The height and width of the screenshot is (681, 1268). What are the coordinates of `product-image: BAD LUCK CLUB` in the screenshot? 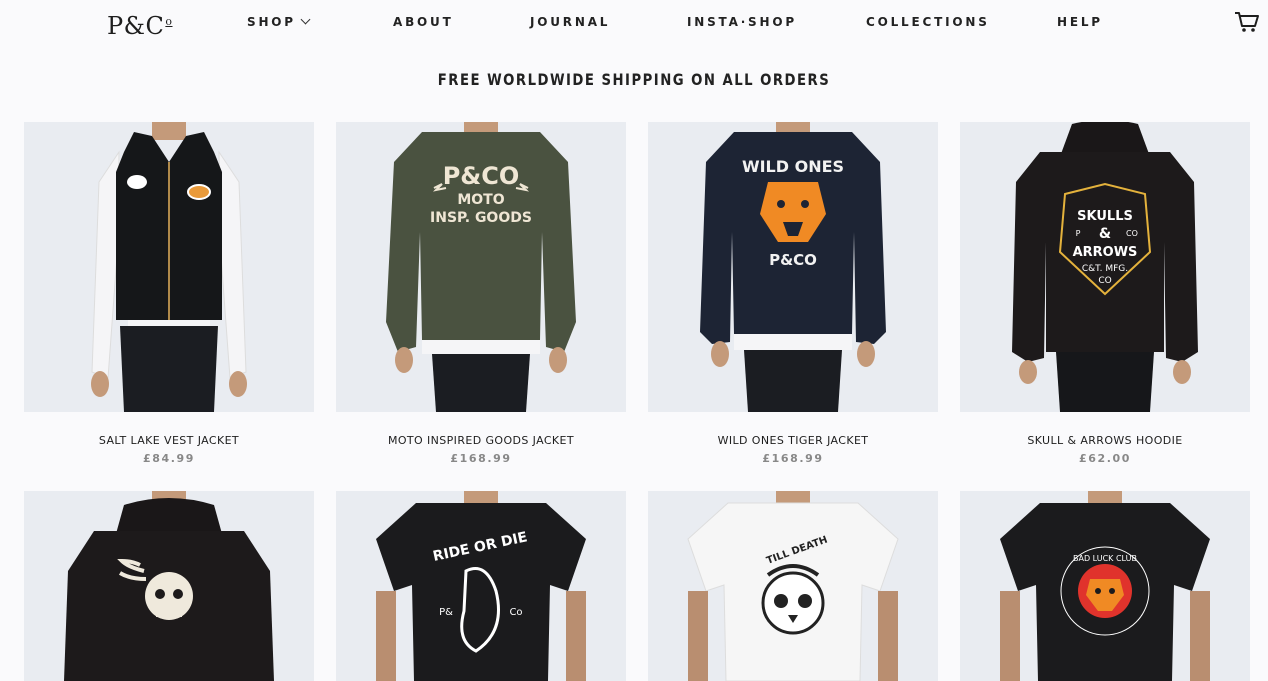 It's located at (1105, 586).